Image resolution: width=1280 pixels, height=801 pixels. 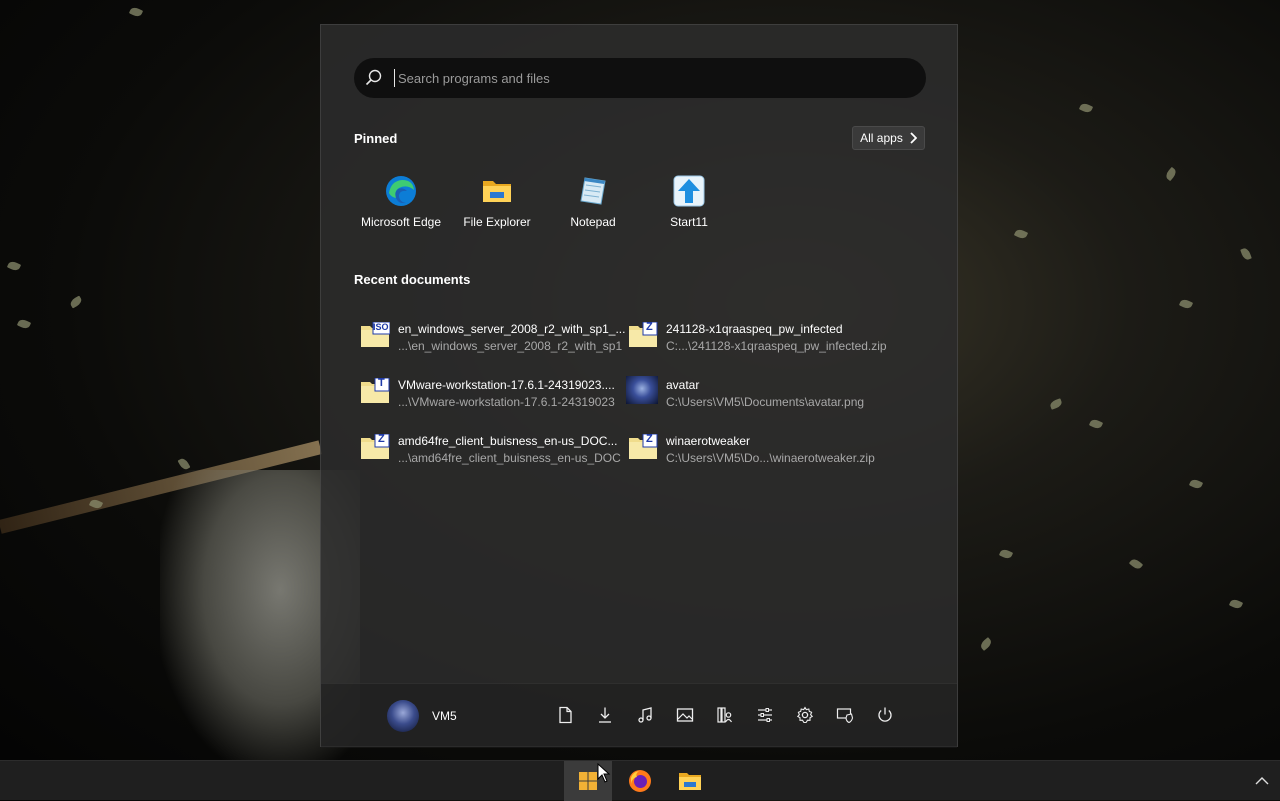 I want to click on mouse-cursor-icon, so click(x=604, y=773).